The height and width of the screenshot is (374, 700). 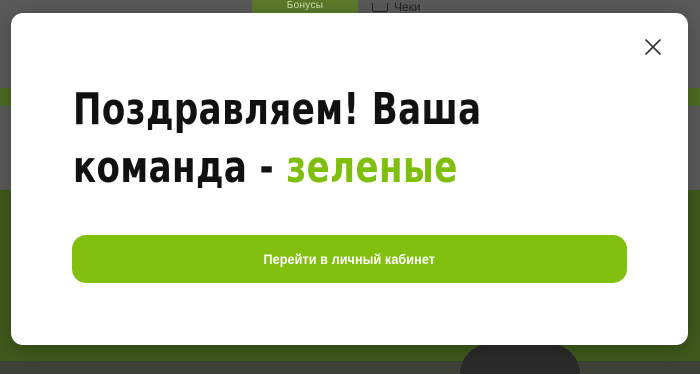 I want to click on close-icon, so click(x=653, y=47).